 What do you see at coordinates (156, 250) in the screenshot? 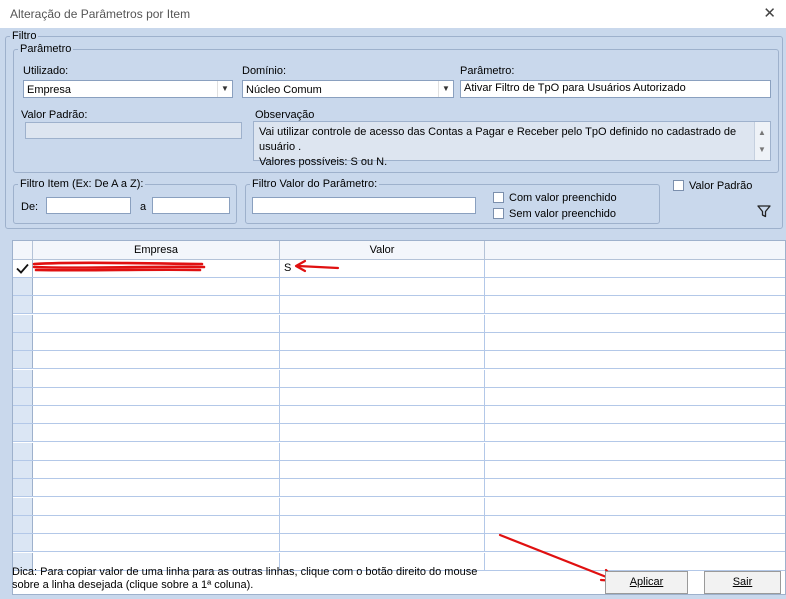
I see `column-header-empresa: Empresa` at bounding box center [156, 250].